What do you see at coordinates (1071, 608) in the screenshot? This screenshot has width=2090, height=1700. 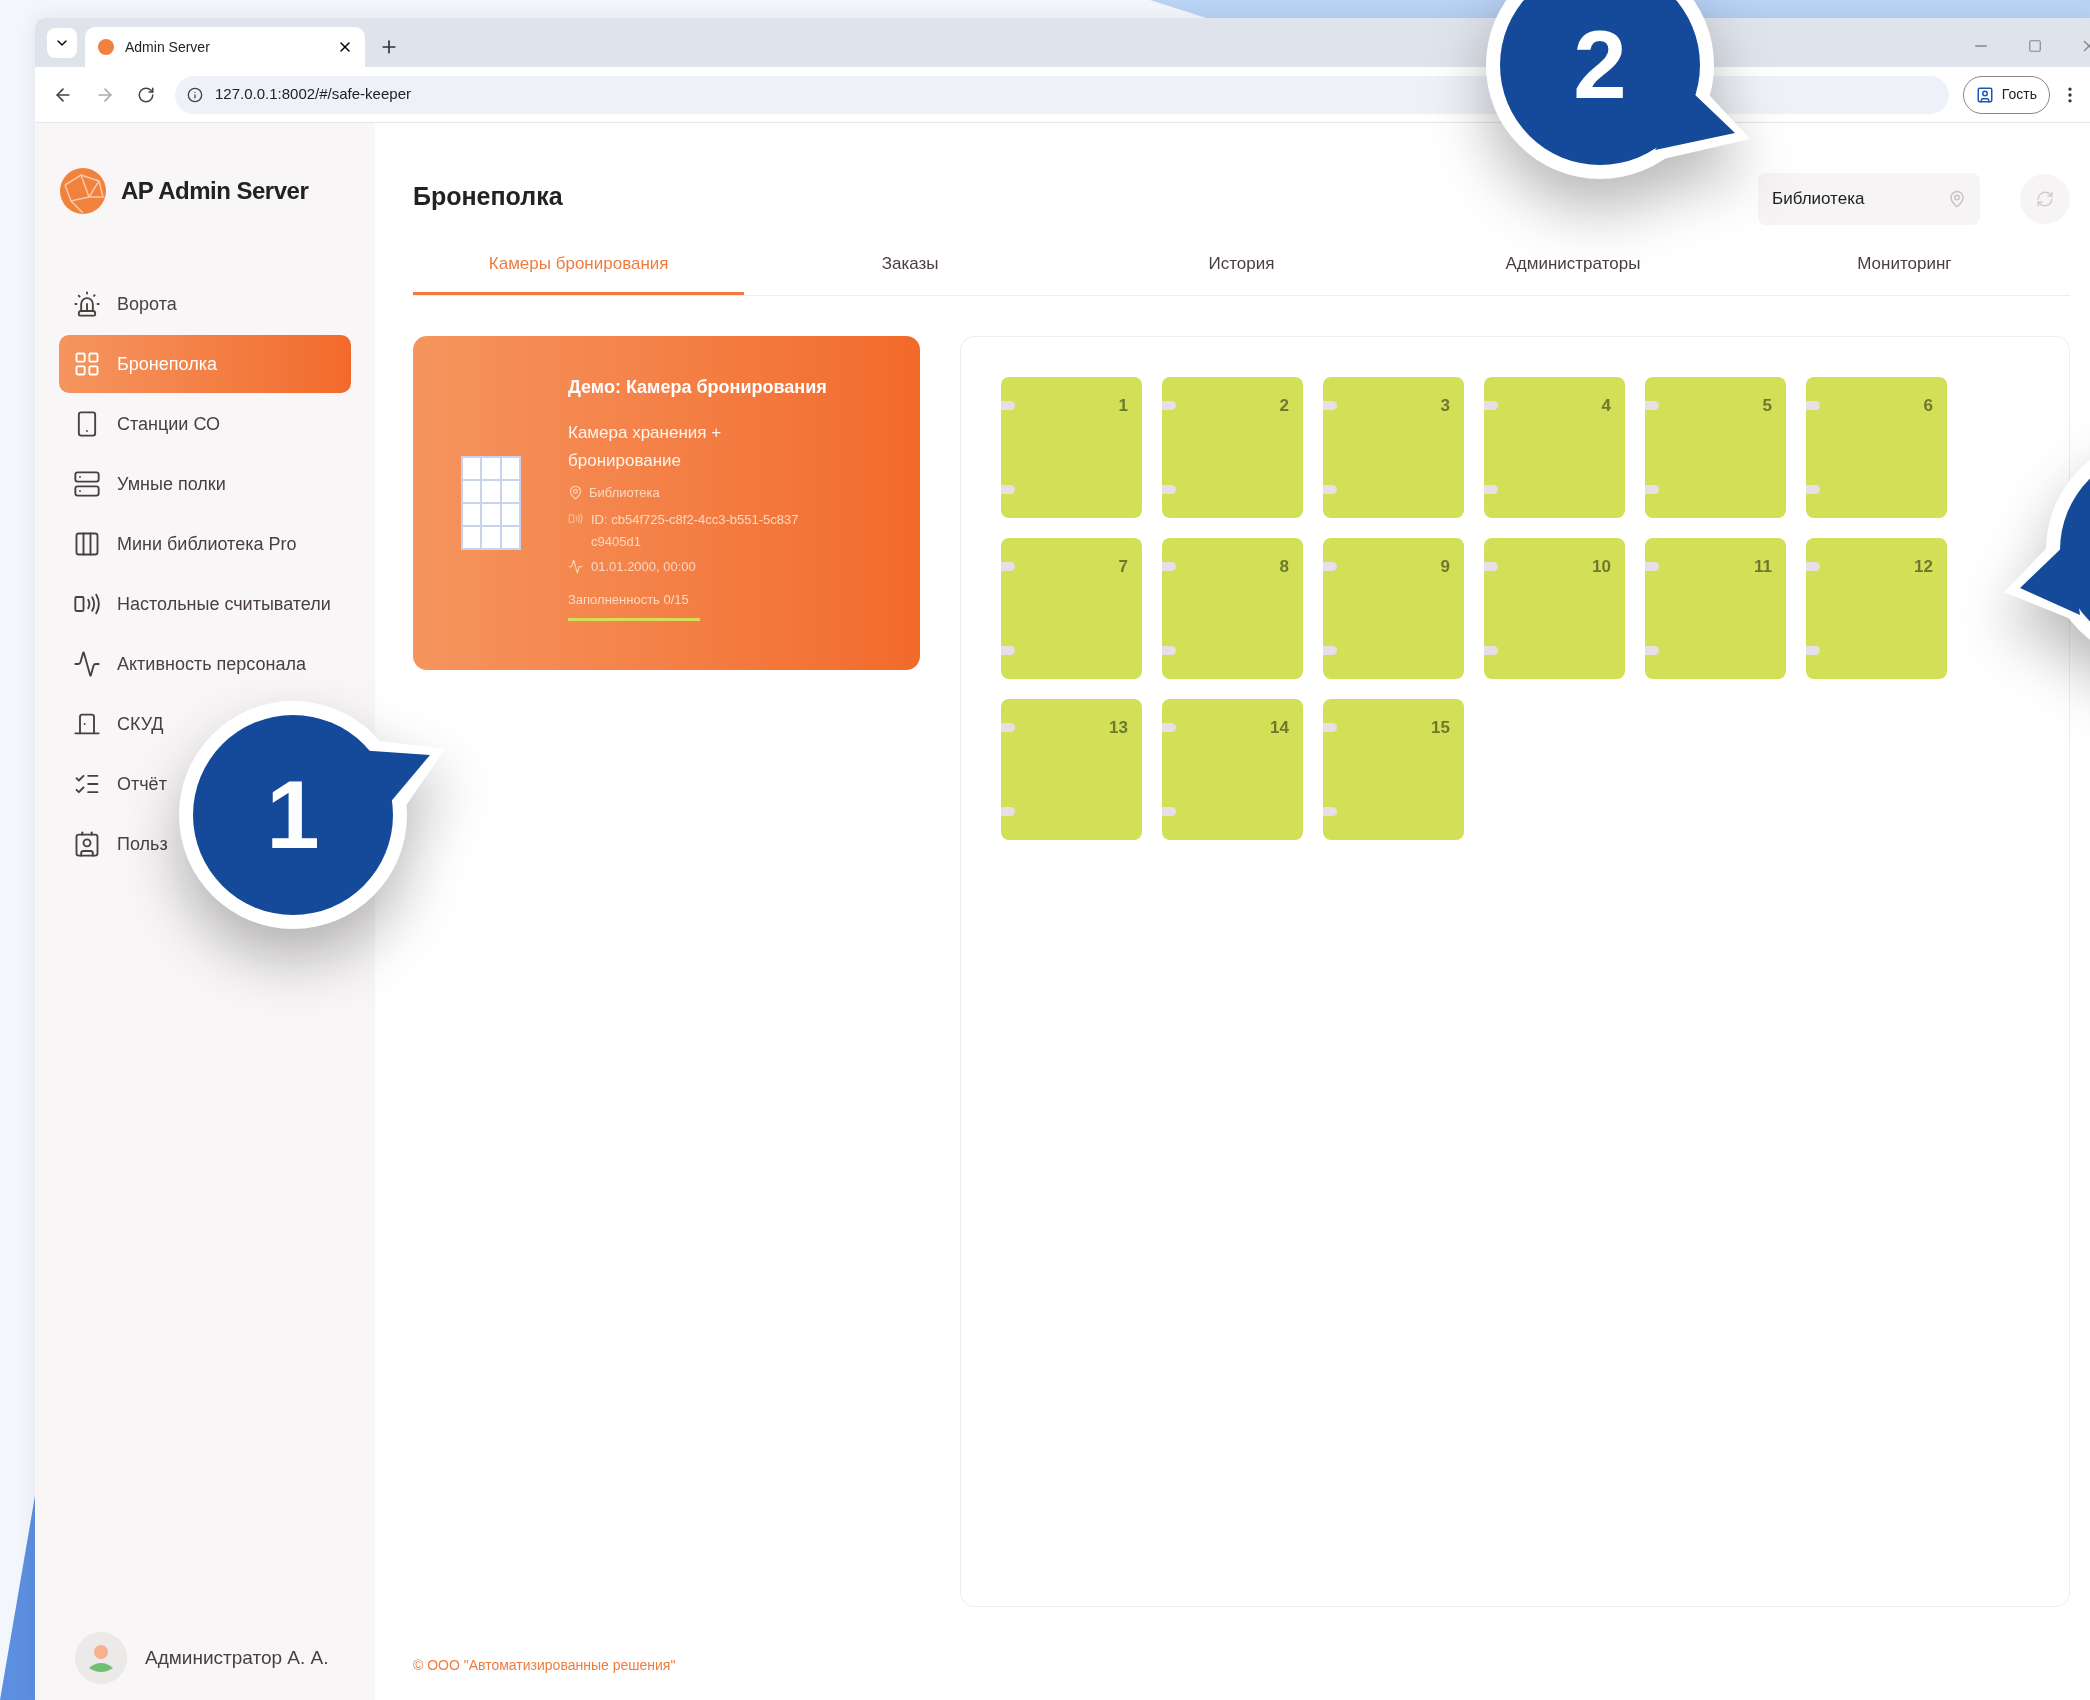 I see `locker-cell: 7` at bounding box center [1071, 608].